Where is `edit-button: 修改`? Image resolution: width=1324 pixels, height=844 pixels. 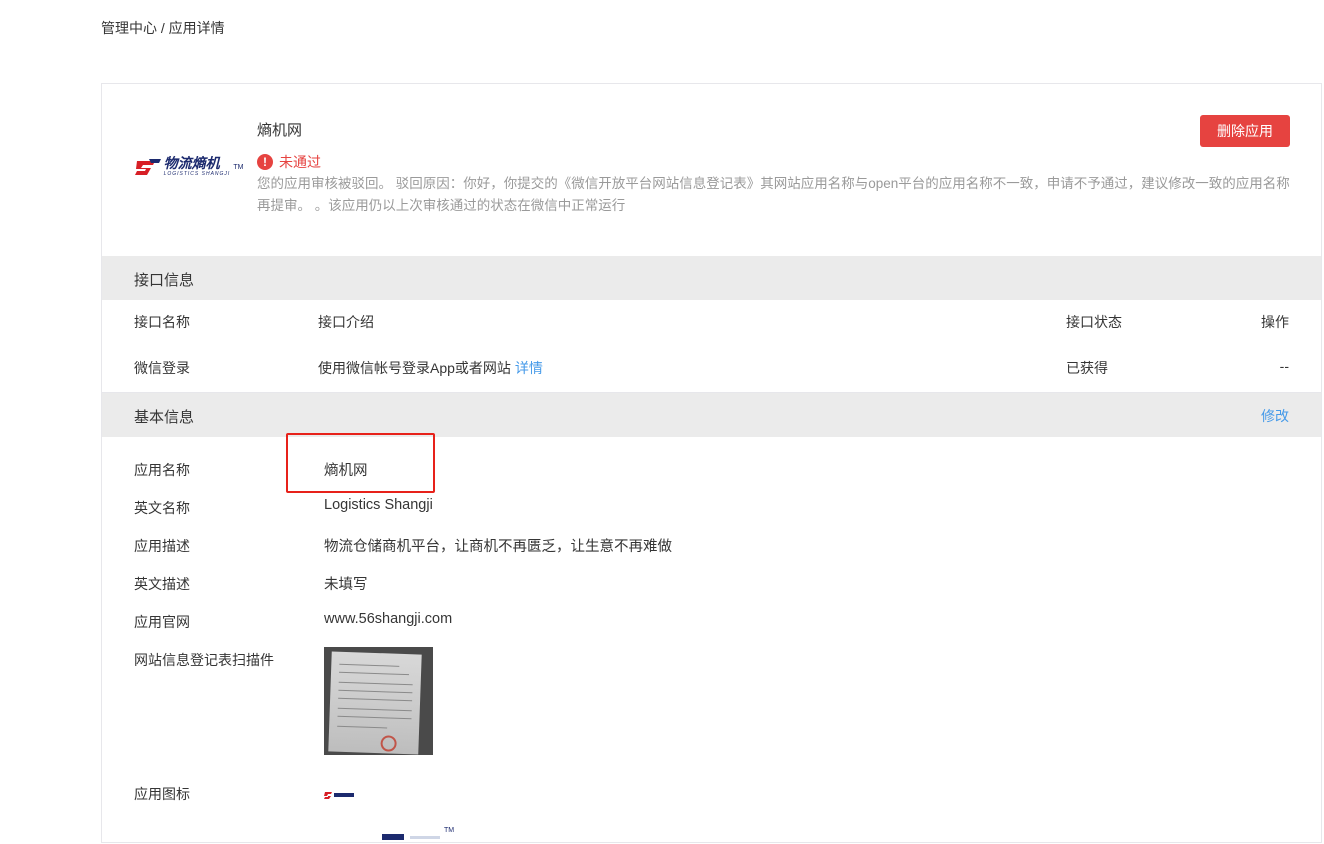 edit-button: 修改 is located at coordinates (1275, 416).